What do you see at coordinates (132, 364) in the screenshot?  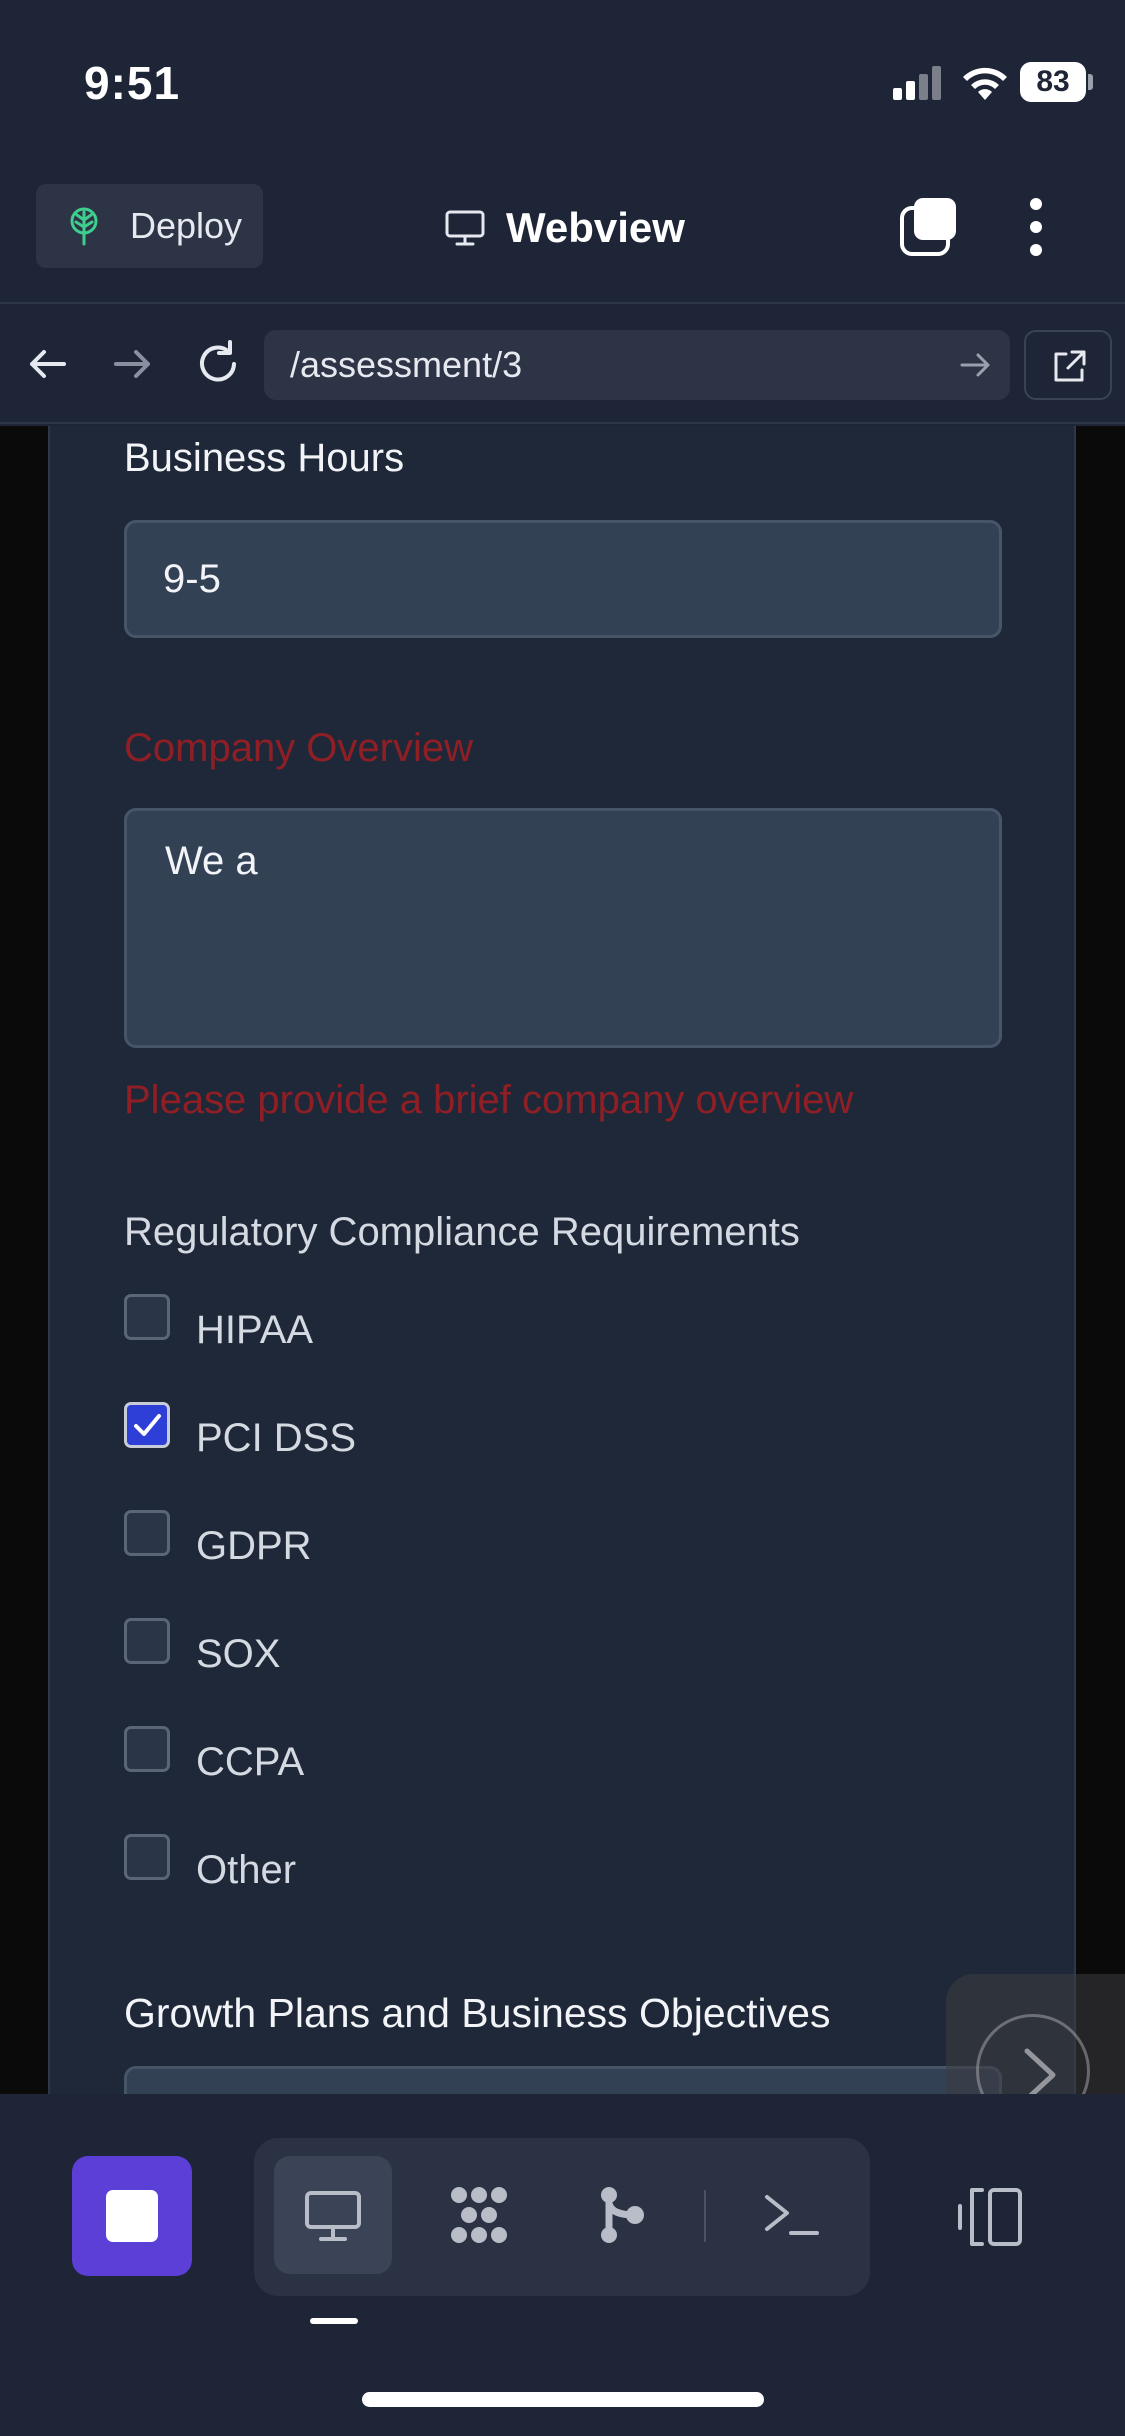 I see `arrow-right-icon` at bounding box center [132, 364].